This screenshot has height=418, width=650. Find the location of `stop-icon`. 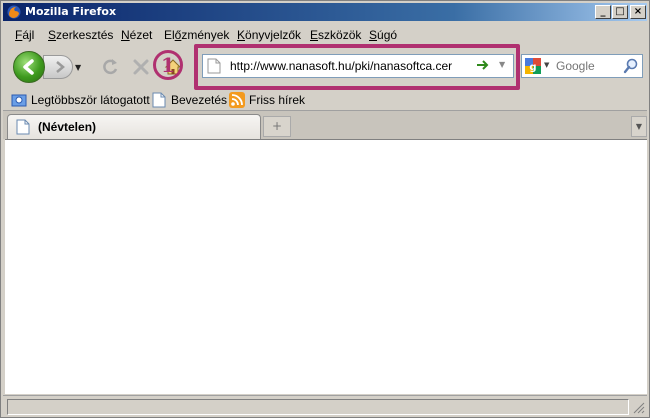

stop-icon is located at coordinates (141, 67).